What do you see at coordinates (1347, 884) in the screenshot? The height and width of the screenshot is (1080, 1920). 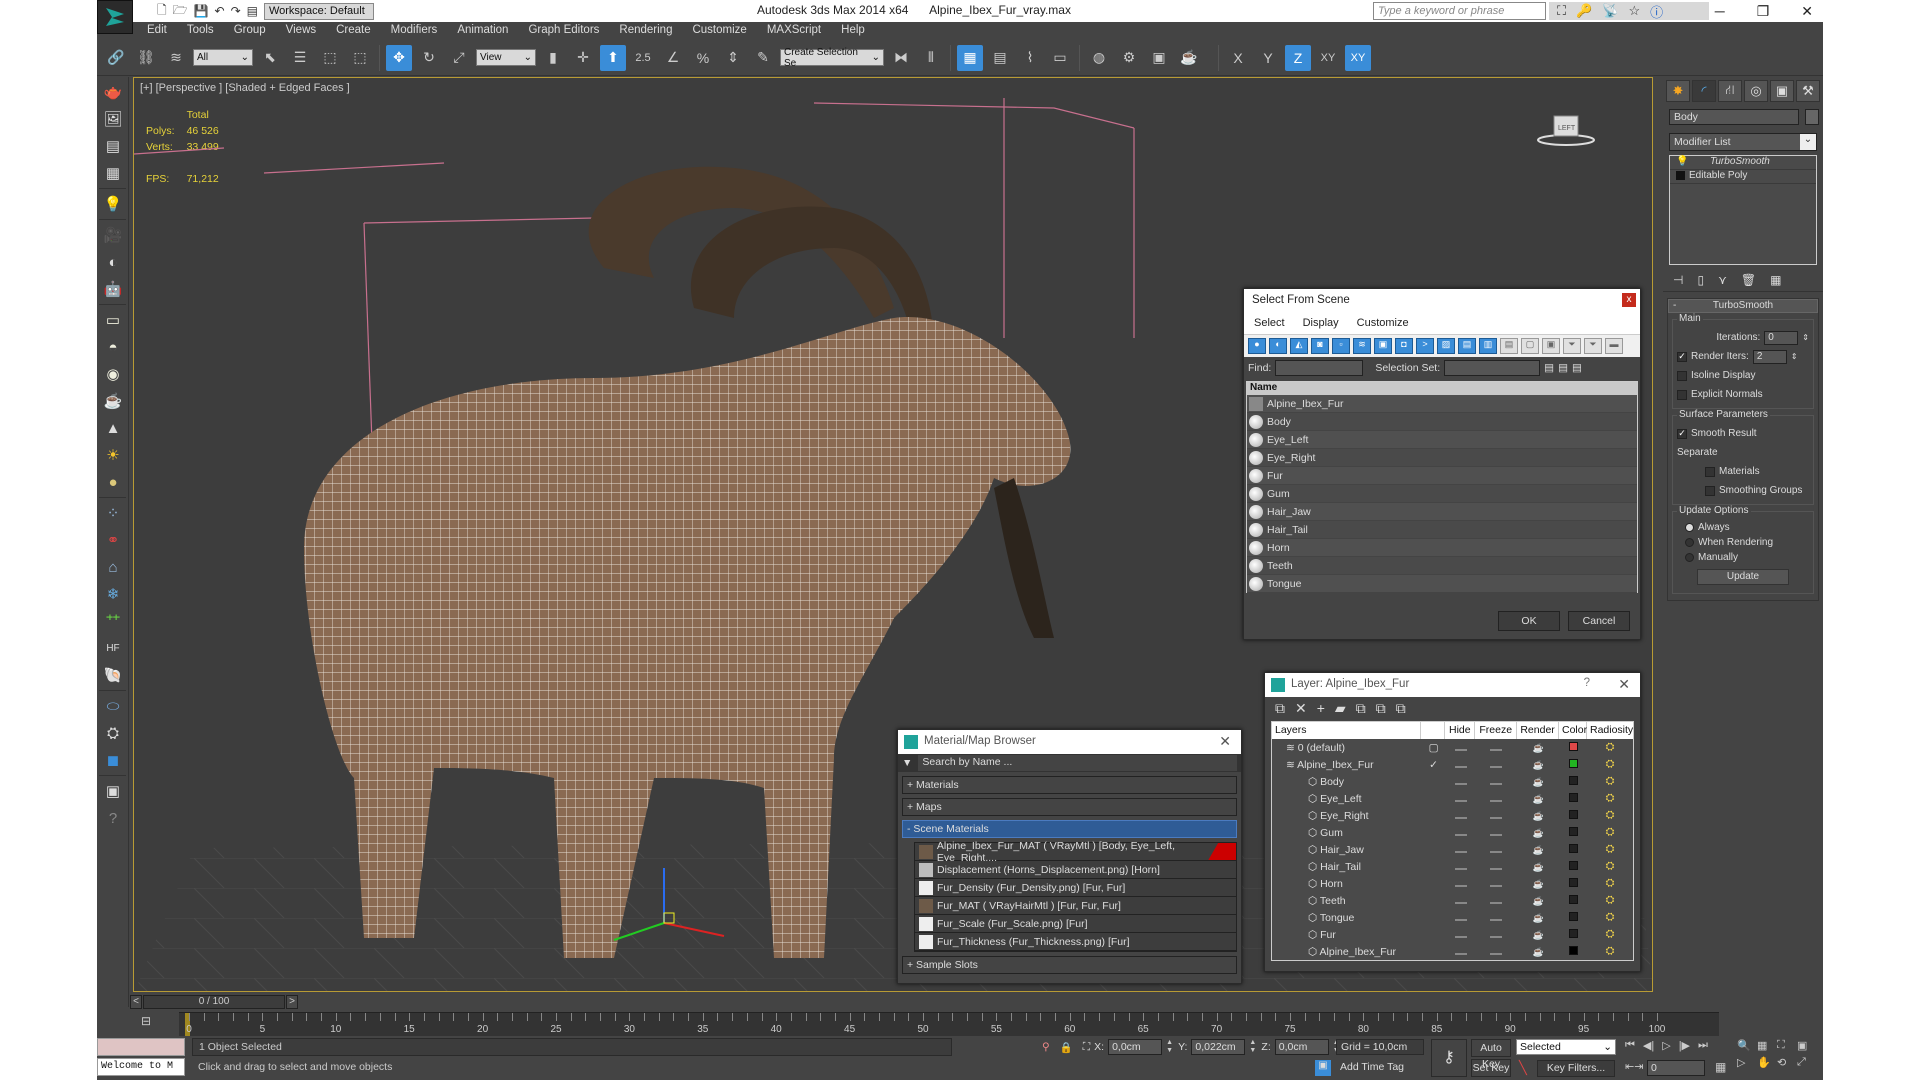 I see `layer-name-cell: ⬡ Horn` at bounding box center [1347, 884].